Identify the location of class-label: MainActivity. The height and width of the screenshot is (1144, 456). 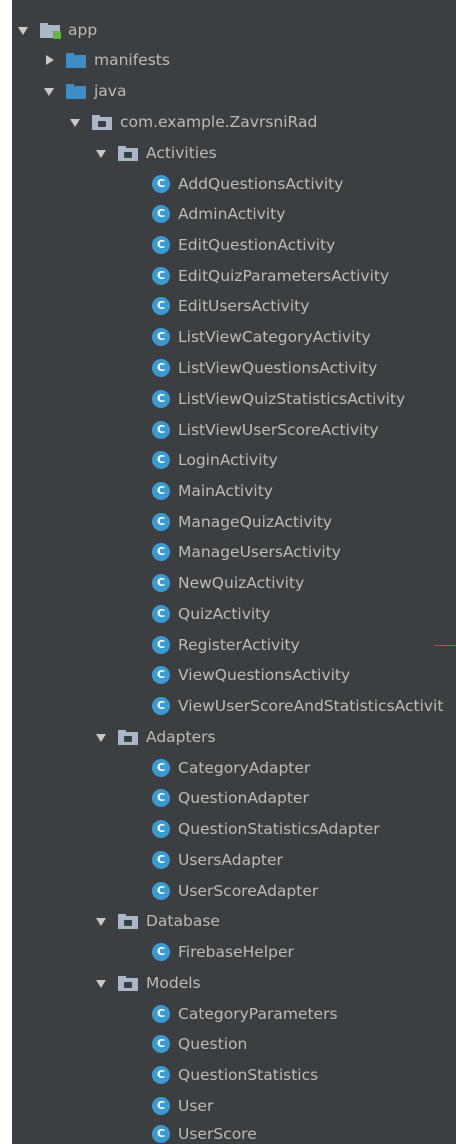
(225, 491).